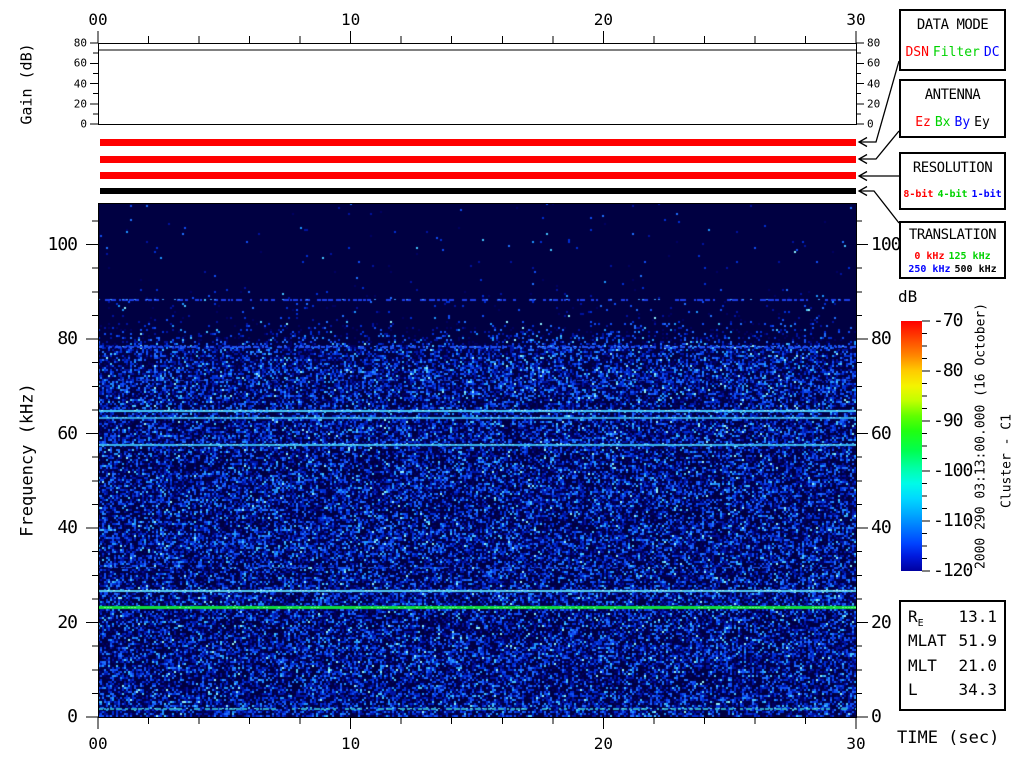 The image size is (1024, 768). I want to click on colorbar-db-label: dB, so click(908, 296).